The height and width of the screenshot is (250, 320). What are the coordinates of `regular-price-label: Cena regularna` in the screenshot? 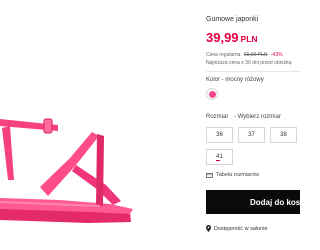 It's located at (223, 55).